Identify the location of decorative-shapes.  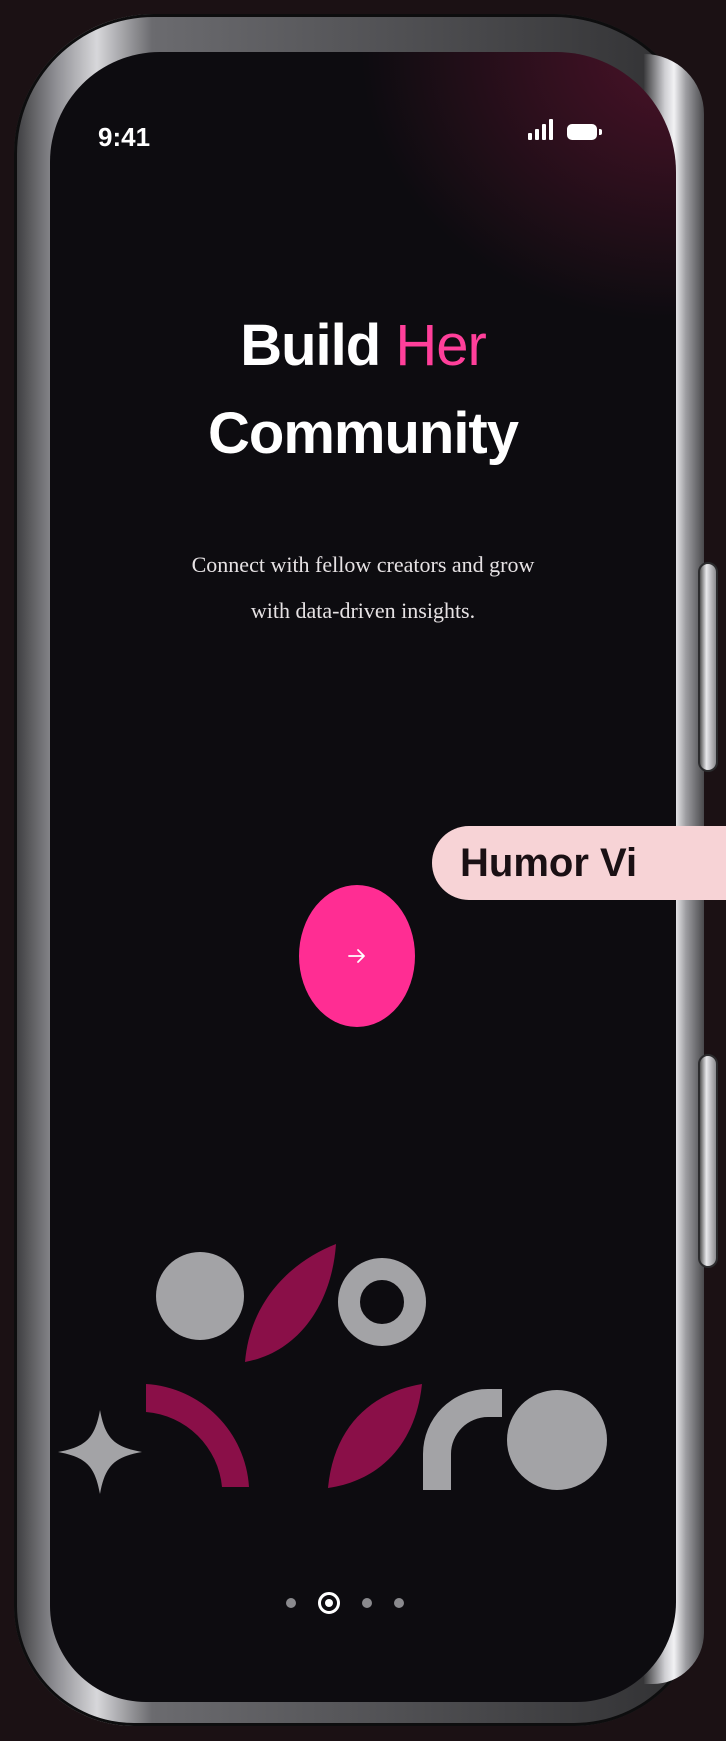
(332, 1369).